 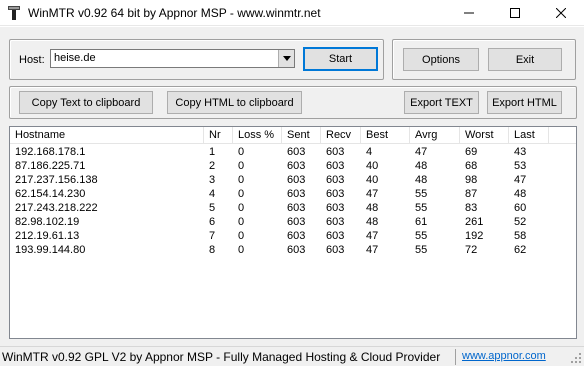 What do you see at coordinates (47, 222) in the screenshot?
I see `cell-hostname: 82.98.102.19` at bounding box center [47, 222].